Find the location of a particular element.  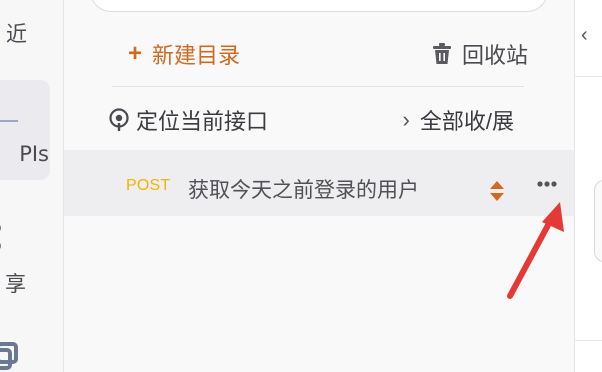

new-directory-button: + 新建目录 is located at coordinates (184, 54).